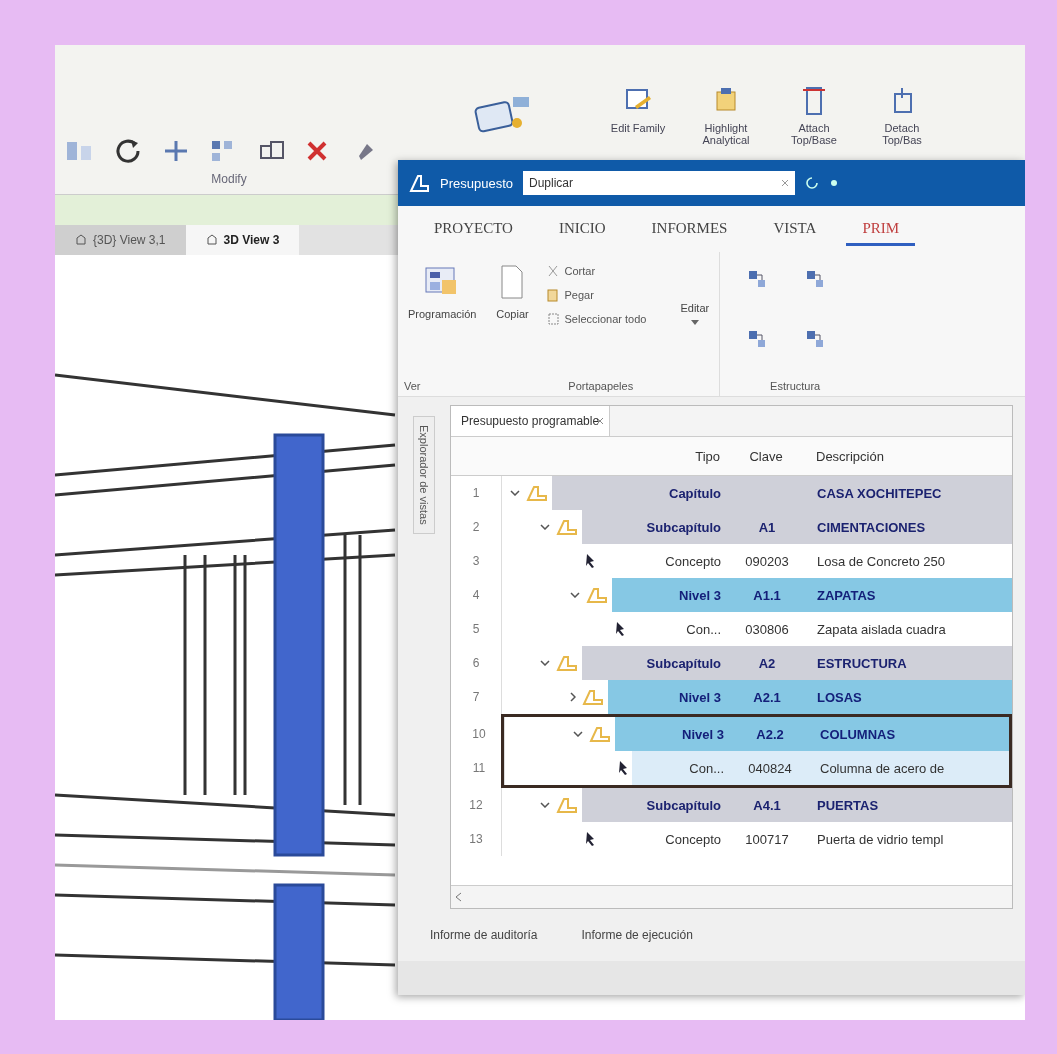 This screenshot has width=1057, height=1054. Describe the element at coordinates (476, 629) in the screenshot. I see `row-number: 5` at that location.